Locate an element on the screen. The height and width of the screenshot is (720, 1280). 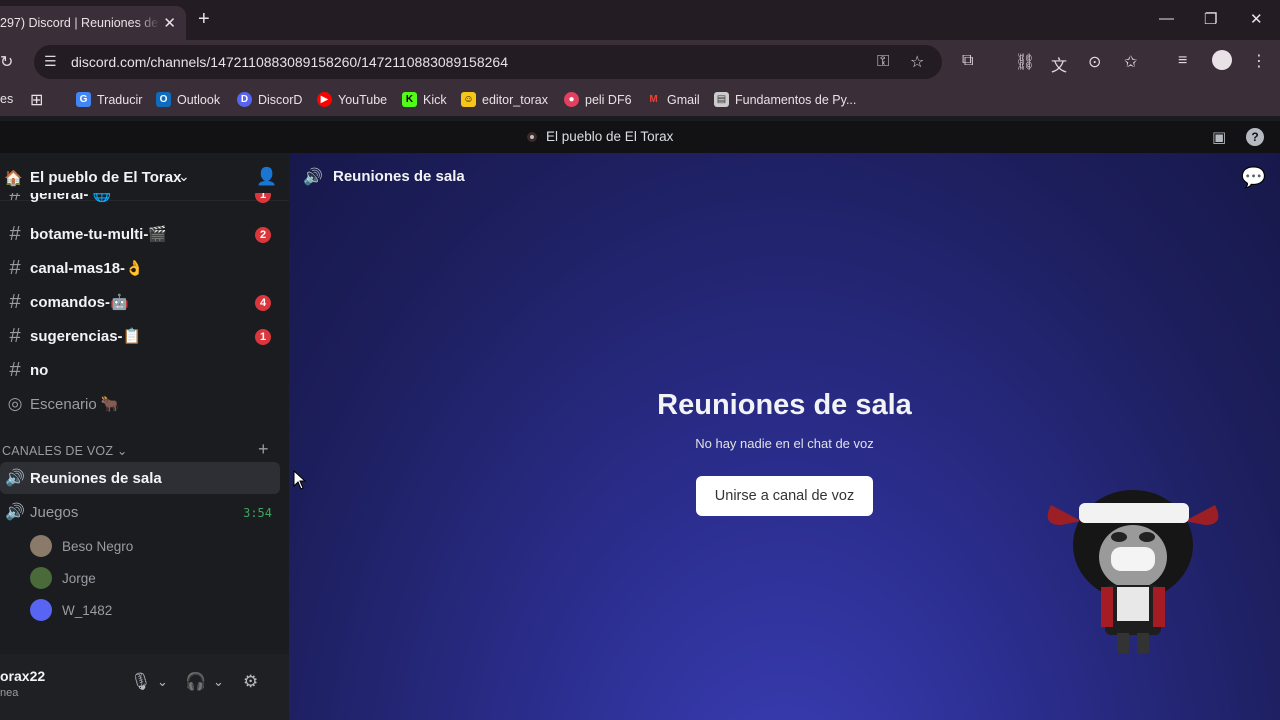
extensions-icon: ⧉ is located at coordinates (967, 61).